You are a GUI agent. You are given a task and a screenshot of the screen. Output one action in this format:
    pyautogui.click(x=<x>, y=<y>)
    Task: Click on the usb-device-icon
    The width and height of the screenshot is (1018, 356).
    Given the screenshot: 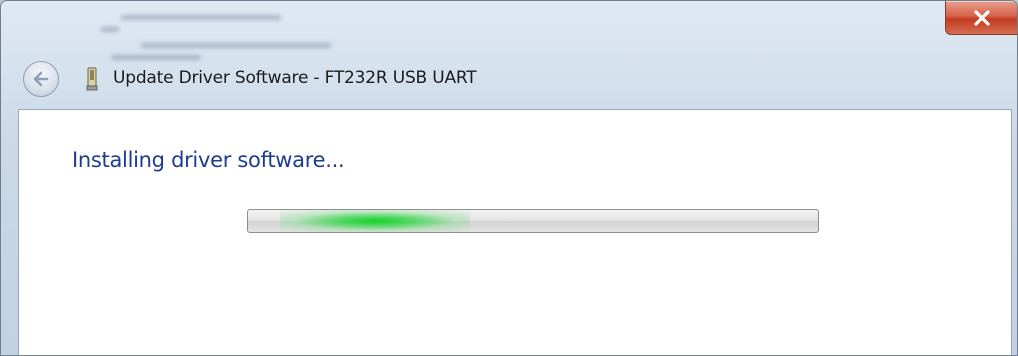 What is the action you would take?
    pyautogui.click(x=92, y=79)
    